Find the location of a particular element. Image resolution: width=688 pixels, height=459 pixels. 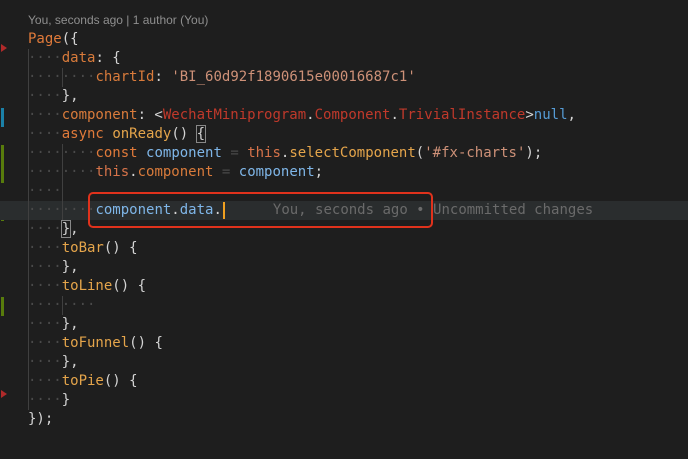

code-line: ····toPie() { is located at coordinates (83, 381).